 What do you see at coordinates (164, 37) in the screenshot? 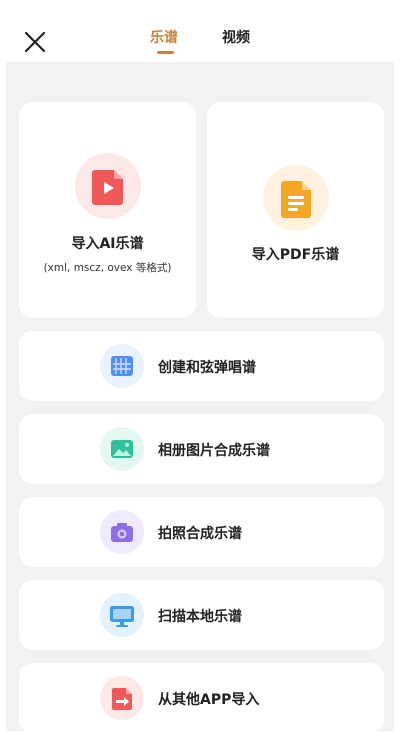
I see `tab-score: 乐谱` at bounding box center [164, 37].